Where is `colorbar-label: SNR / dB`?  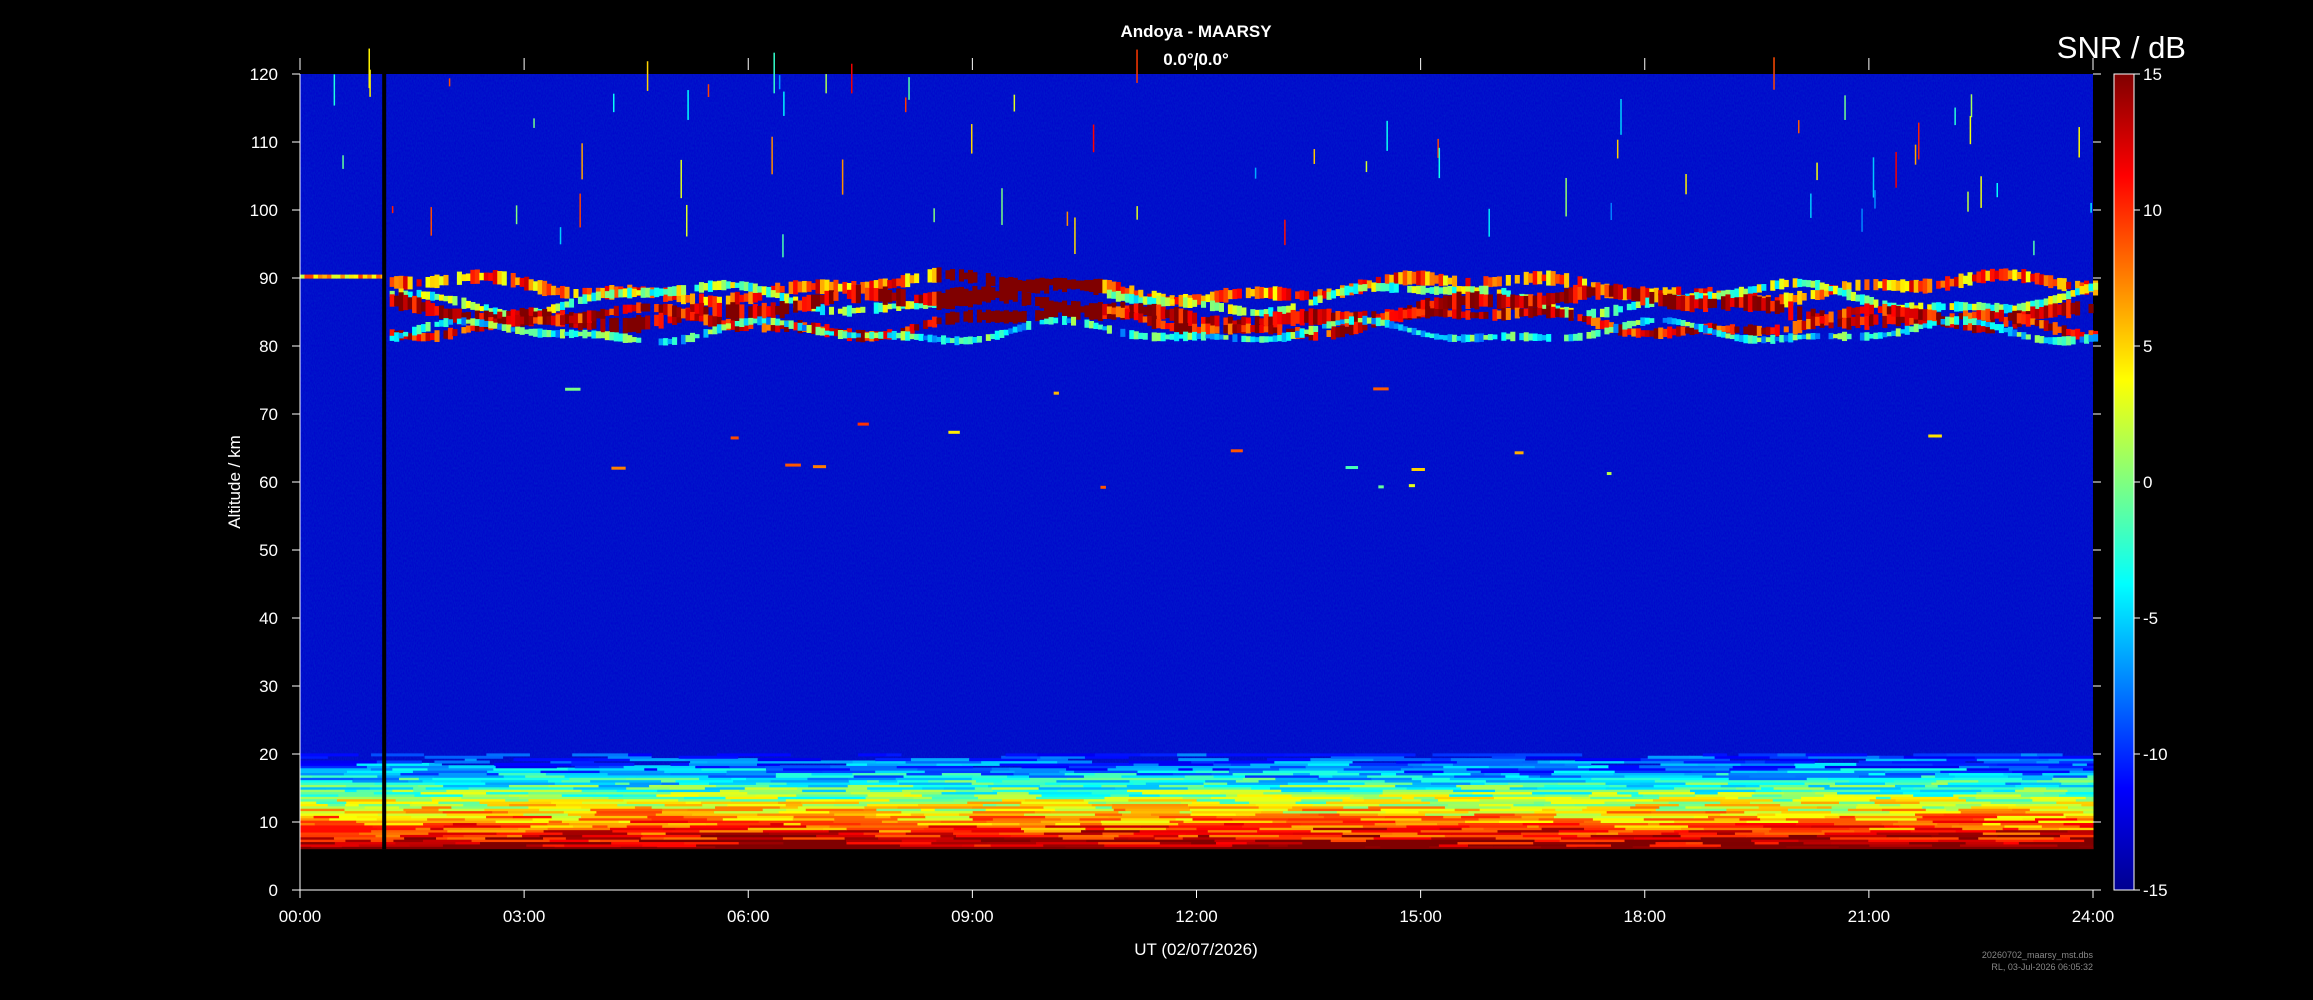
colorbar-label: SNR / dB is located at coordinates (2121, 47).